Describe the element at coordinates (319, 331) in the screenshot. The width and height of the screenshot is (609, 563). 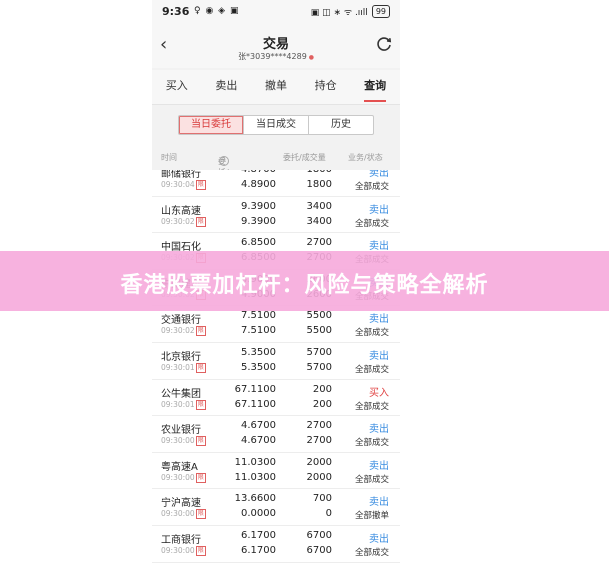
I see `filled-qty: 5500` at that location.